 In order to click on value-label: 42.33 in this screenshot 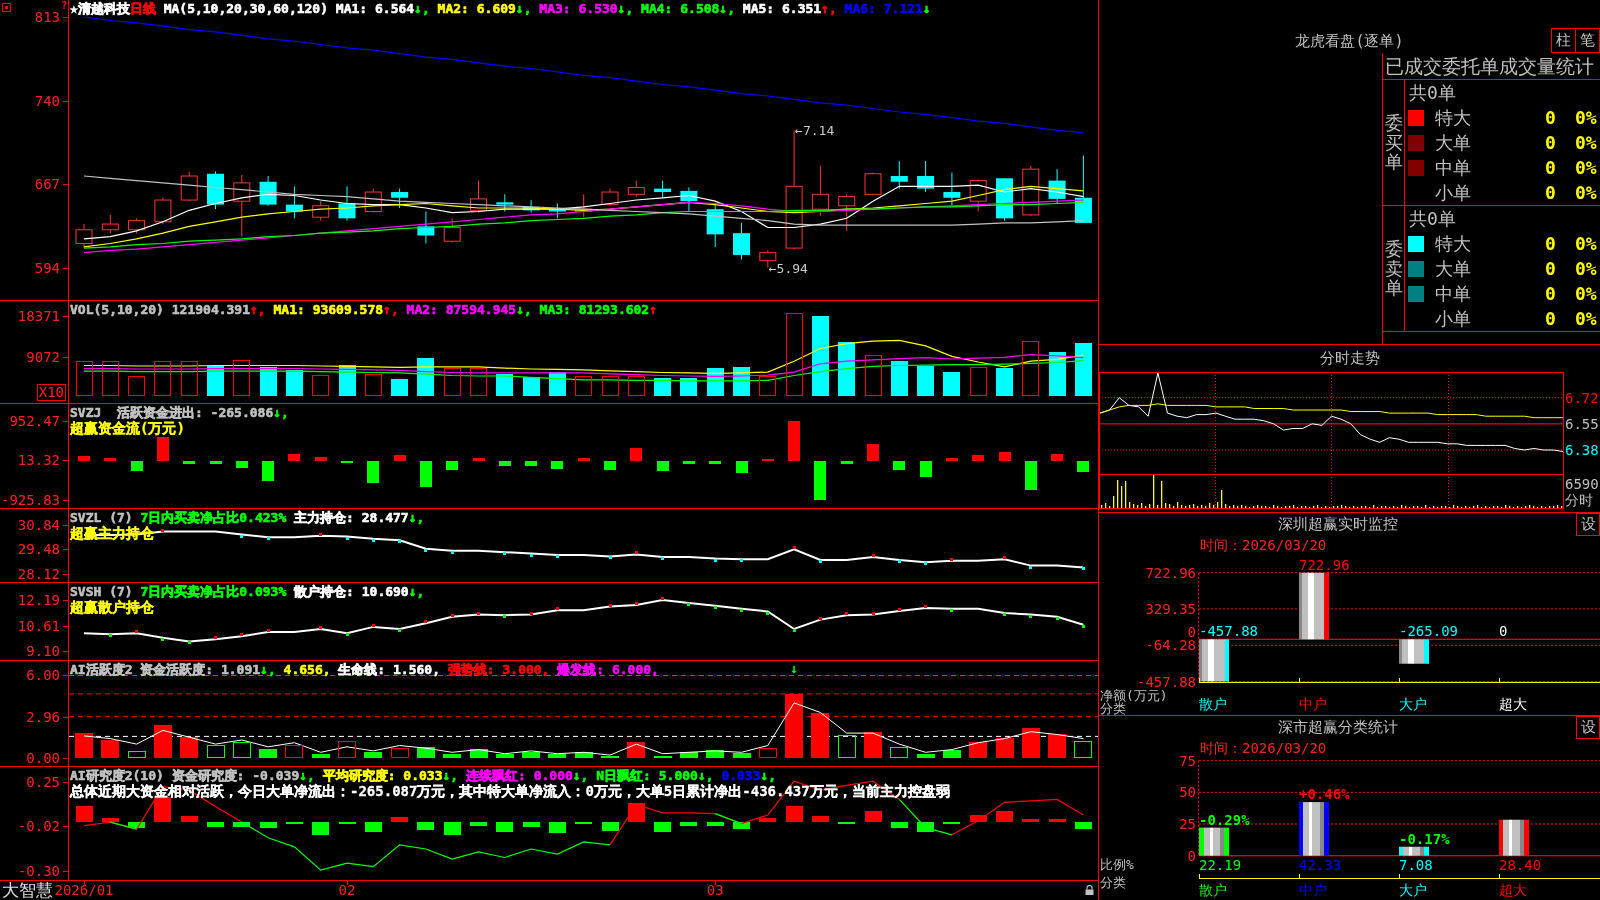, I will do `click(1320, 865)`.